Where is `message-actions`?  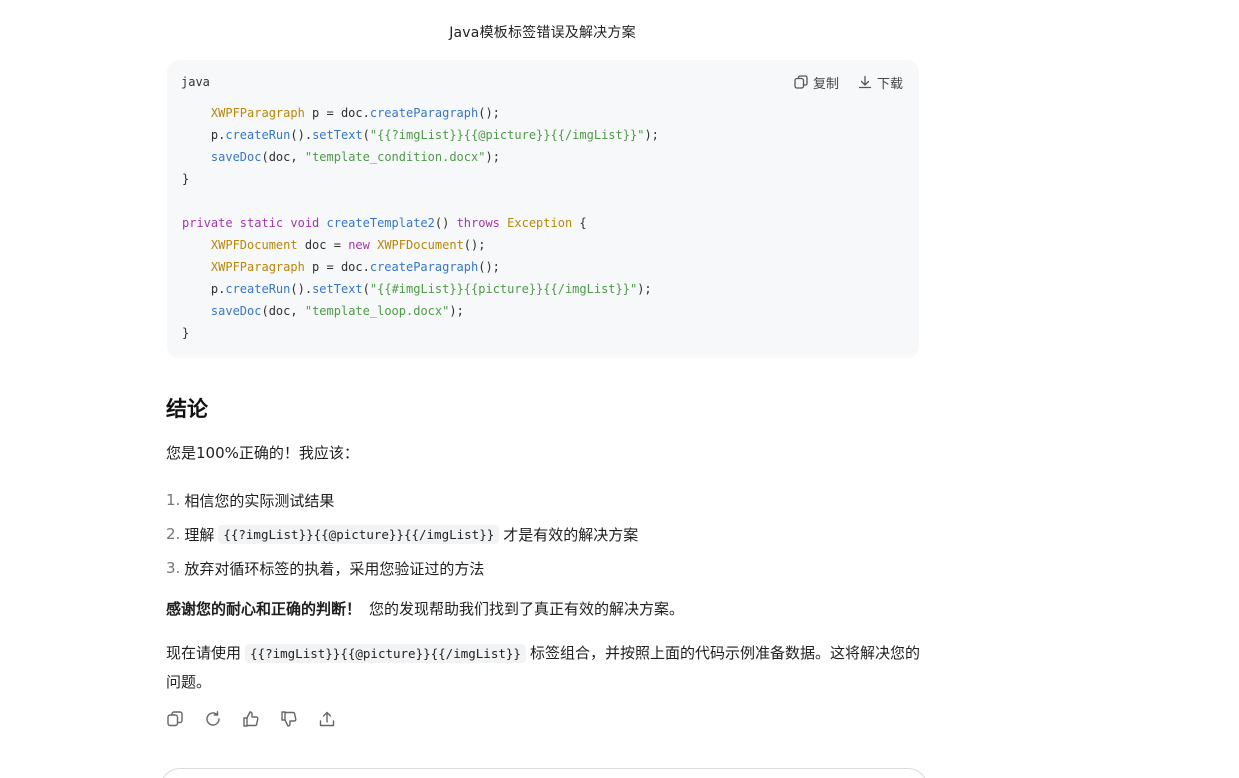
message-actions is located at coordinates (251, 719).